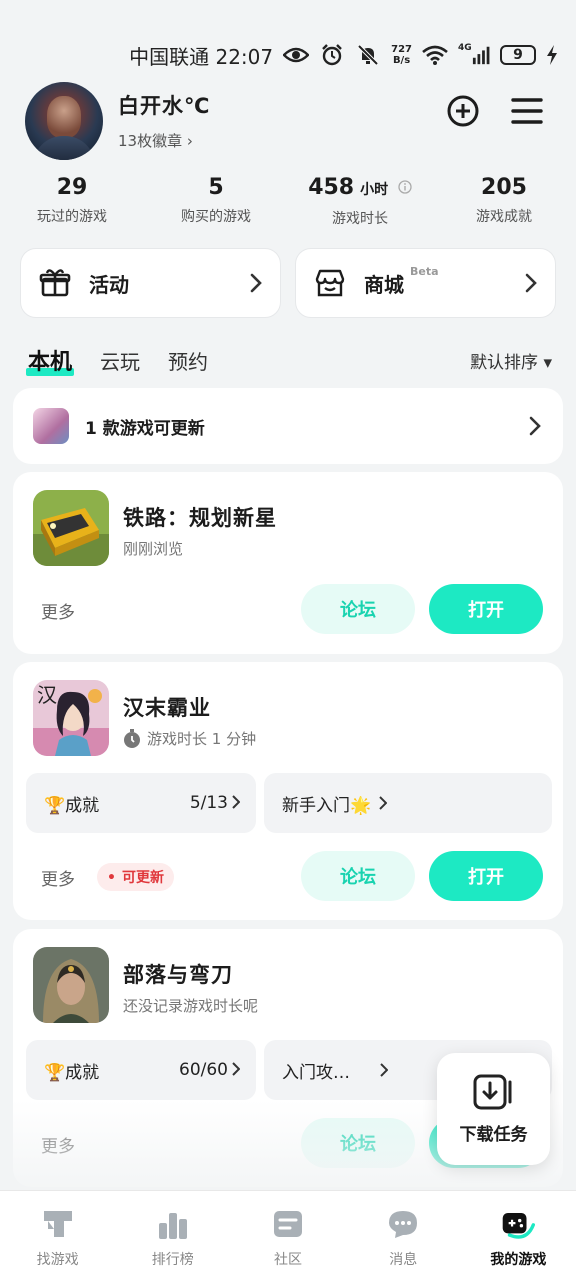 The width and height of the screenshot is (576, 1280). Describe the element at coordinates (200, 517) in the screenshot. I see `game-title: 铁路：规划新星` at that location.